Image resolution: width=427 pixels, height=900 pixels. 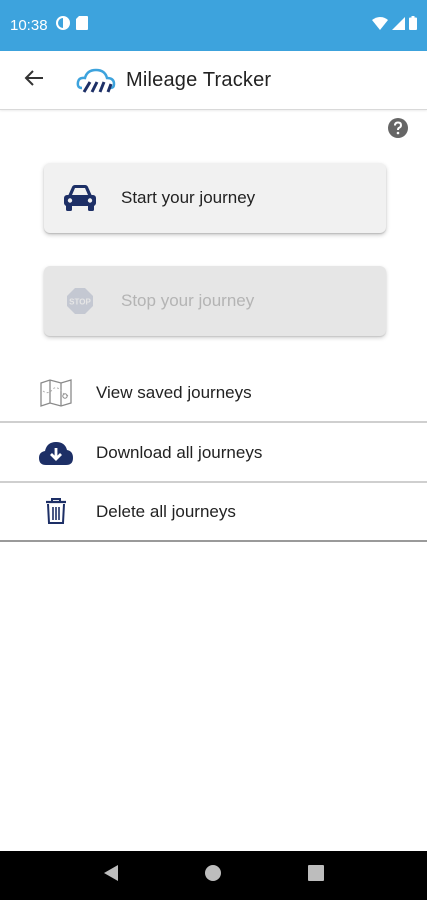 I want to click on download-all-journeys-label: Download all journeys, so click(x=179, y=452).